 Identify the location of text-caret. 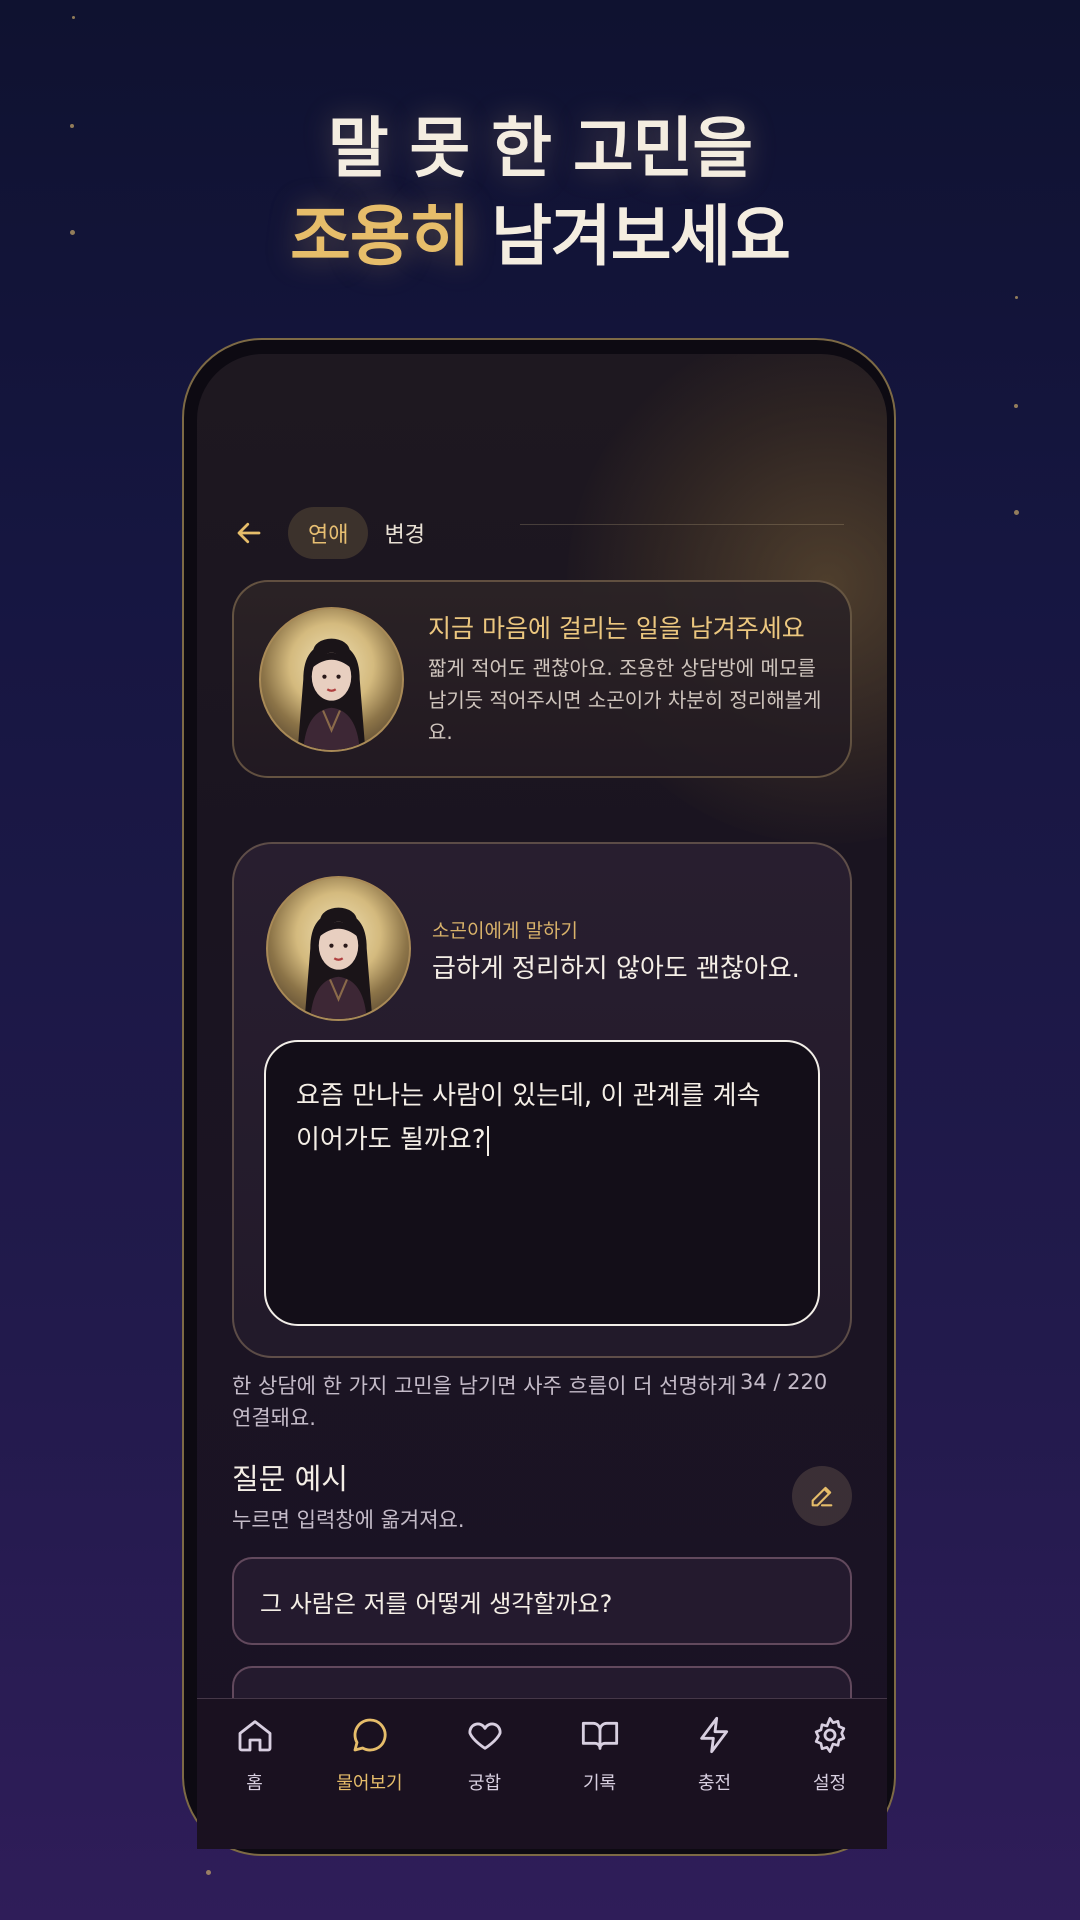
(487, 1140).